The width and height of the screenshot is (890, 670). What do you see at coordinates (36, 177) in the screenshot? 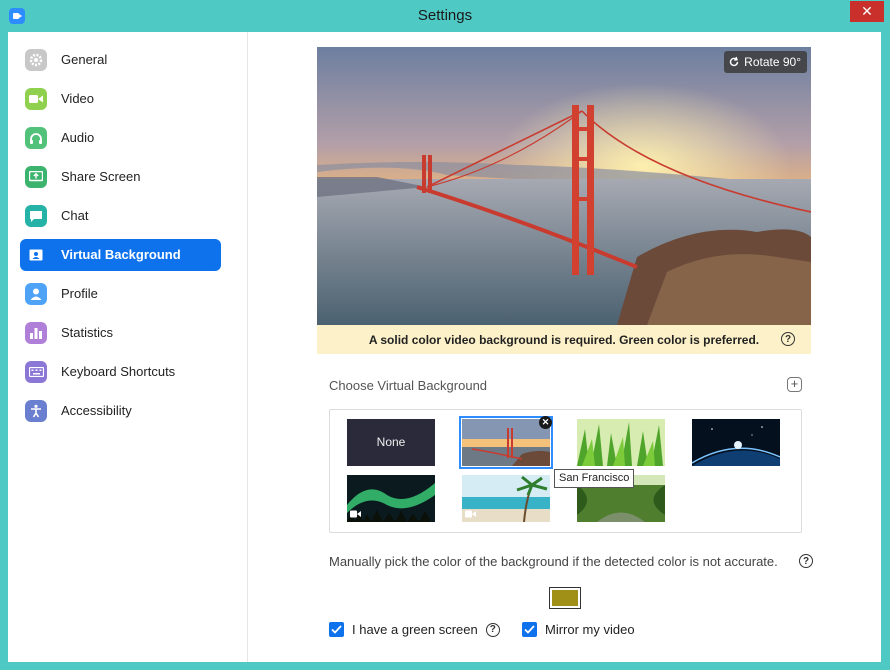
I see `share-screen-icon` at bounding box center [36, 177].